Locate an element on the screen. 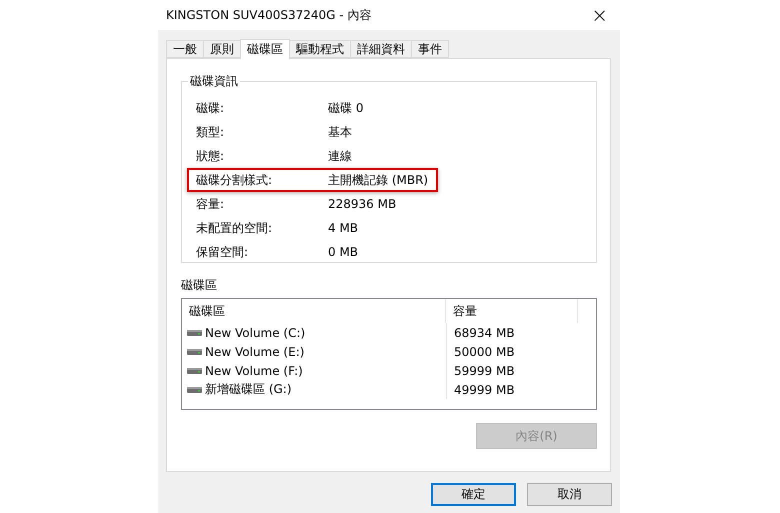 This screenshot has height=513, width=780. tab: 詳細資料 is located at coordinates (381, 49).